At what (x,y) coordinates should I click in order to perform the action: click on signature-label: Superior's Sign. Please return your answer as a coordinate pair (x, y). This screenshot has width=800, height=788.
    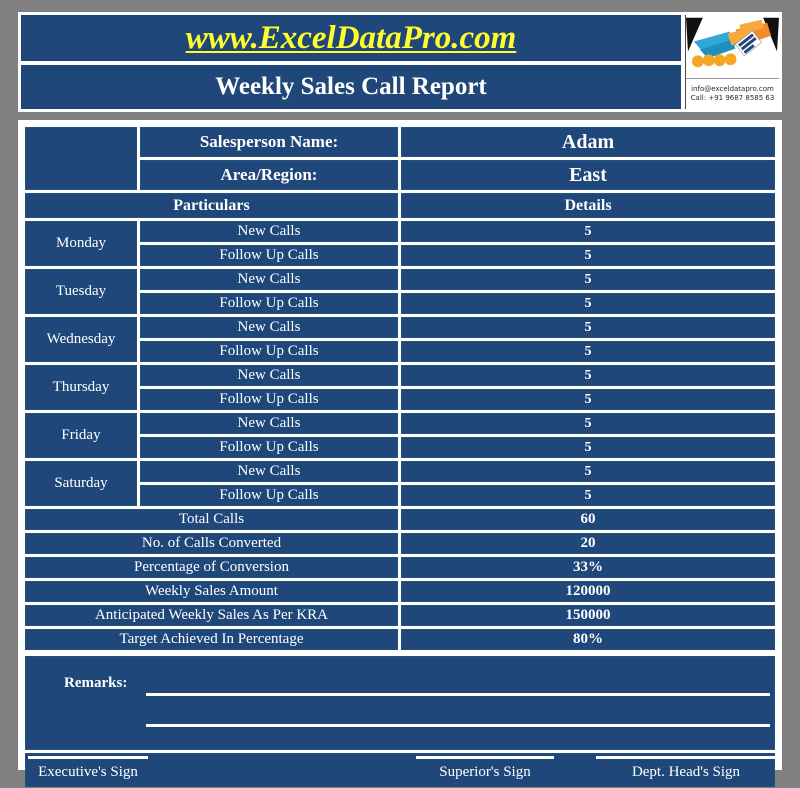
    Looking at the image, I should click on (485, 772).